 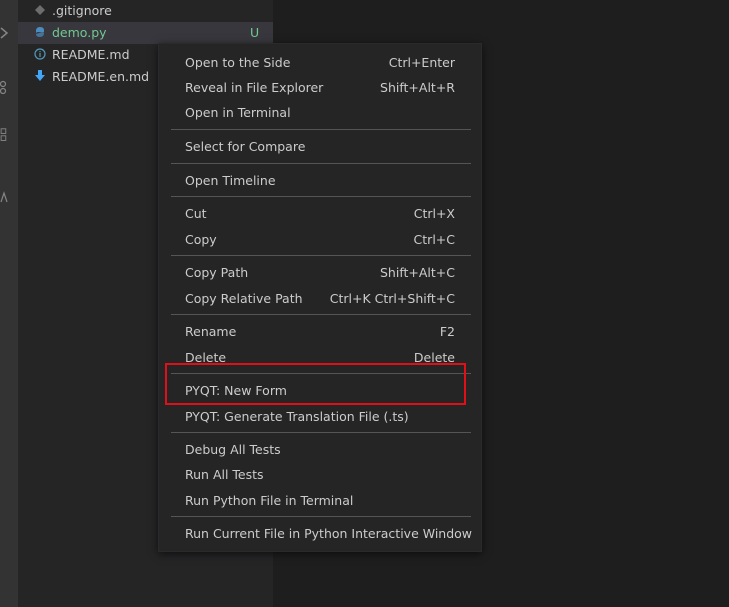 I want to click on menu-item-label: Select for Compare, so click(x=245, y=146).